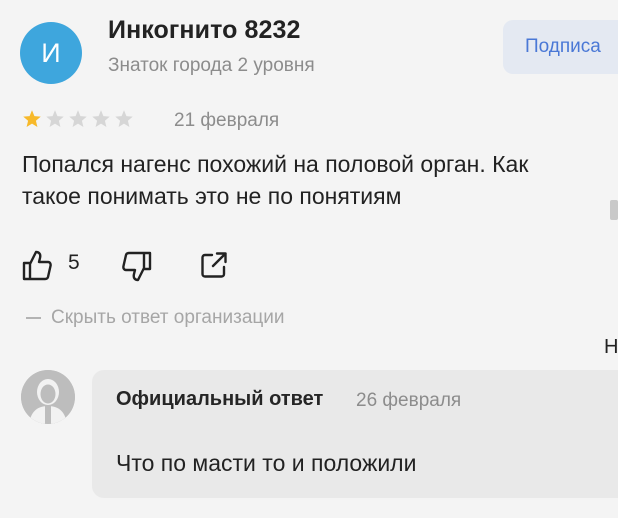 The image size is (618, 518). Describe the element at coordinates (220, 399) in the screenshot. I see `official-answer-title: Официальный ответ` at that location.